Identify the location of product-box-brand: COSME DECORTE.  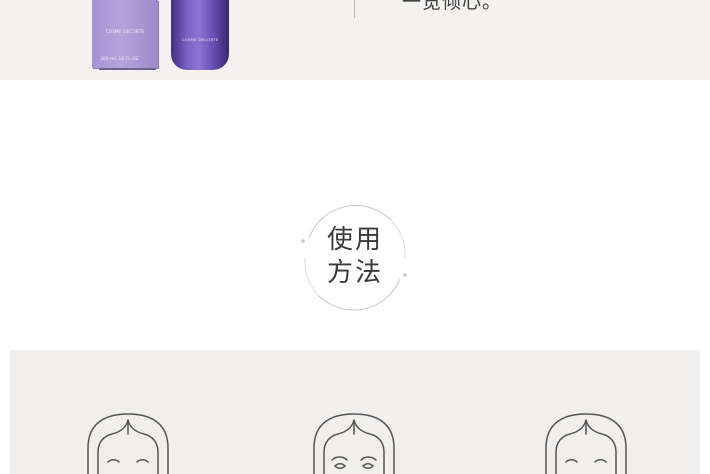
(125, 31).